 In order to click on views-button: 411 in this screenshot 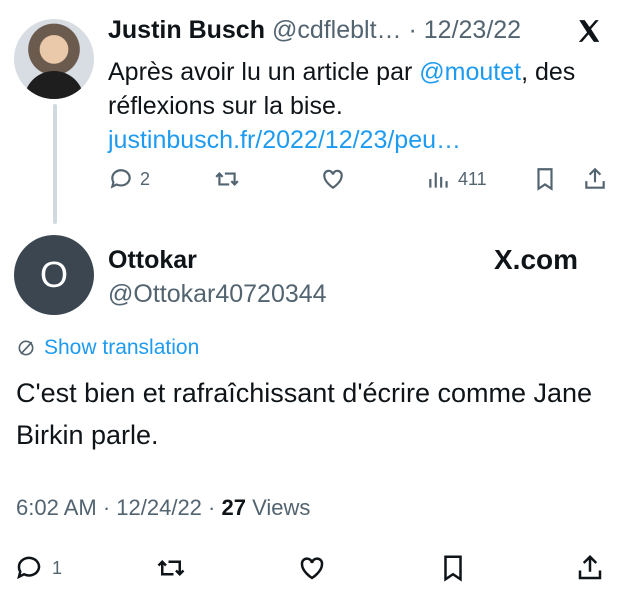, I will do `click(456, 179)`.